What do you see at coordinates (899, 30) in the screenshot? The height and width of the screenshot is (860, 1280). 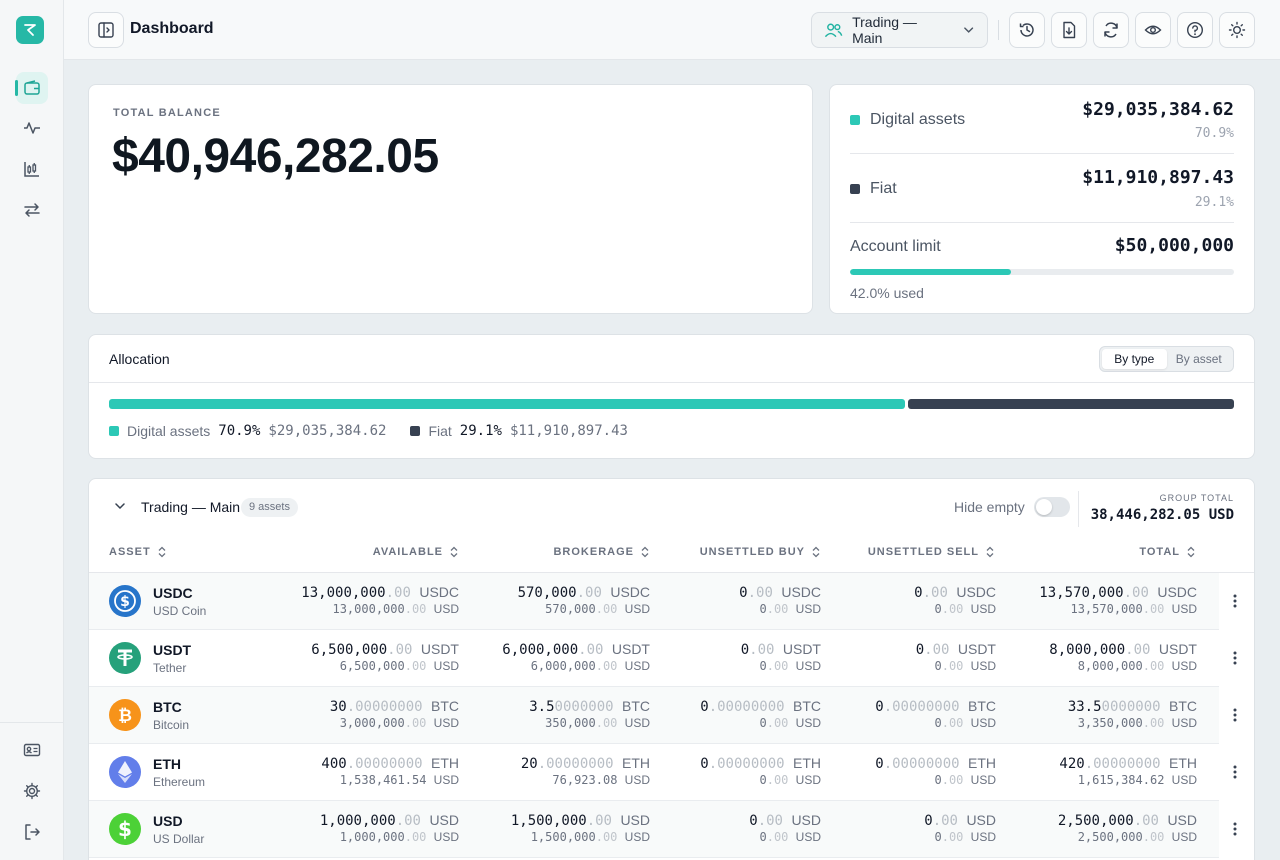 I see `account-selector: Trading — Main` at bounding box center [899, 30].